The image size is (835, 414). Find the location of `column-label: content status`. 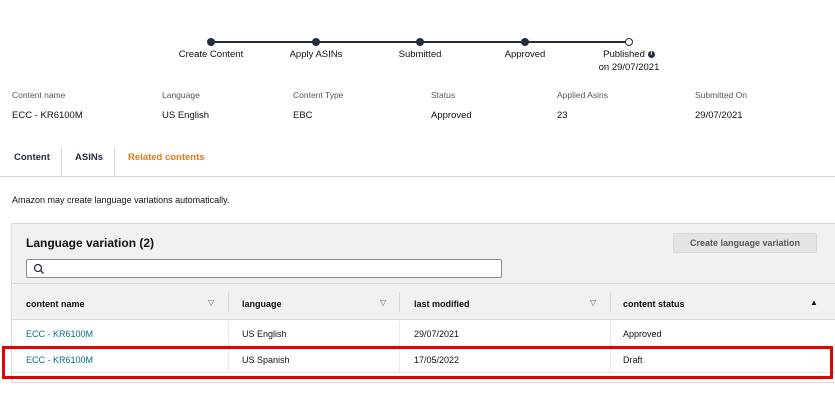

column-label: content status is located at coordinates (654, 304).